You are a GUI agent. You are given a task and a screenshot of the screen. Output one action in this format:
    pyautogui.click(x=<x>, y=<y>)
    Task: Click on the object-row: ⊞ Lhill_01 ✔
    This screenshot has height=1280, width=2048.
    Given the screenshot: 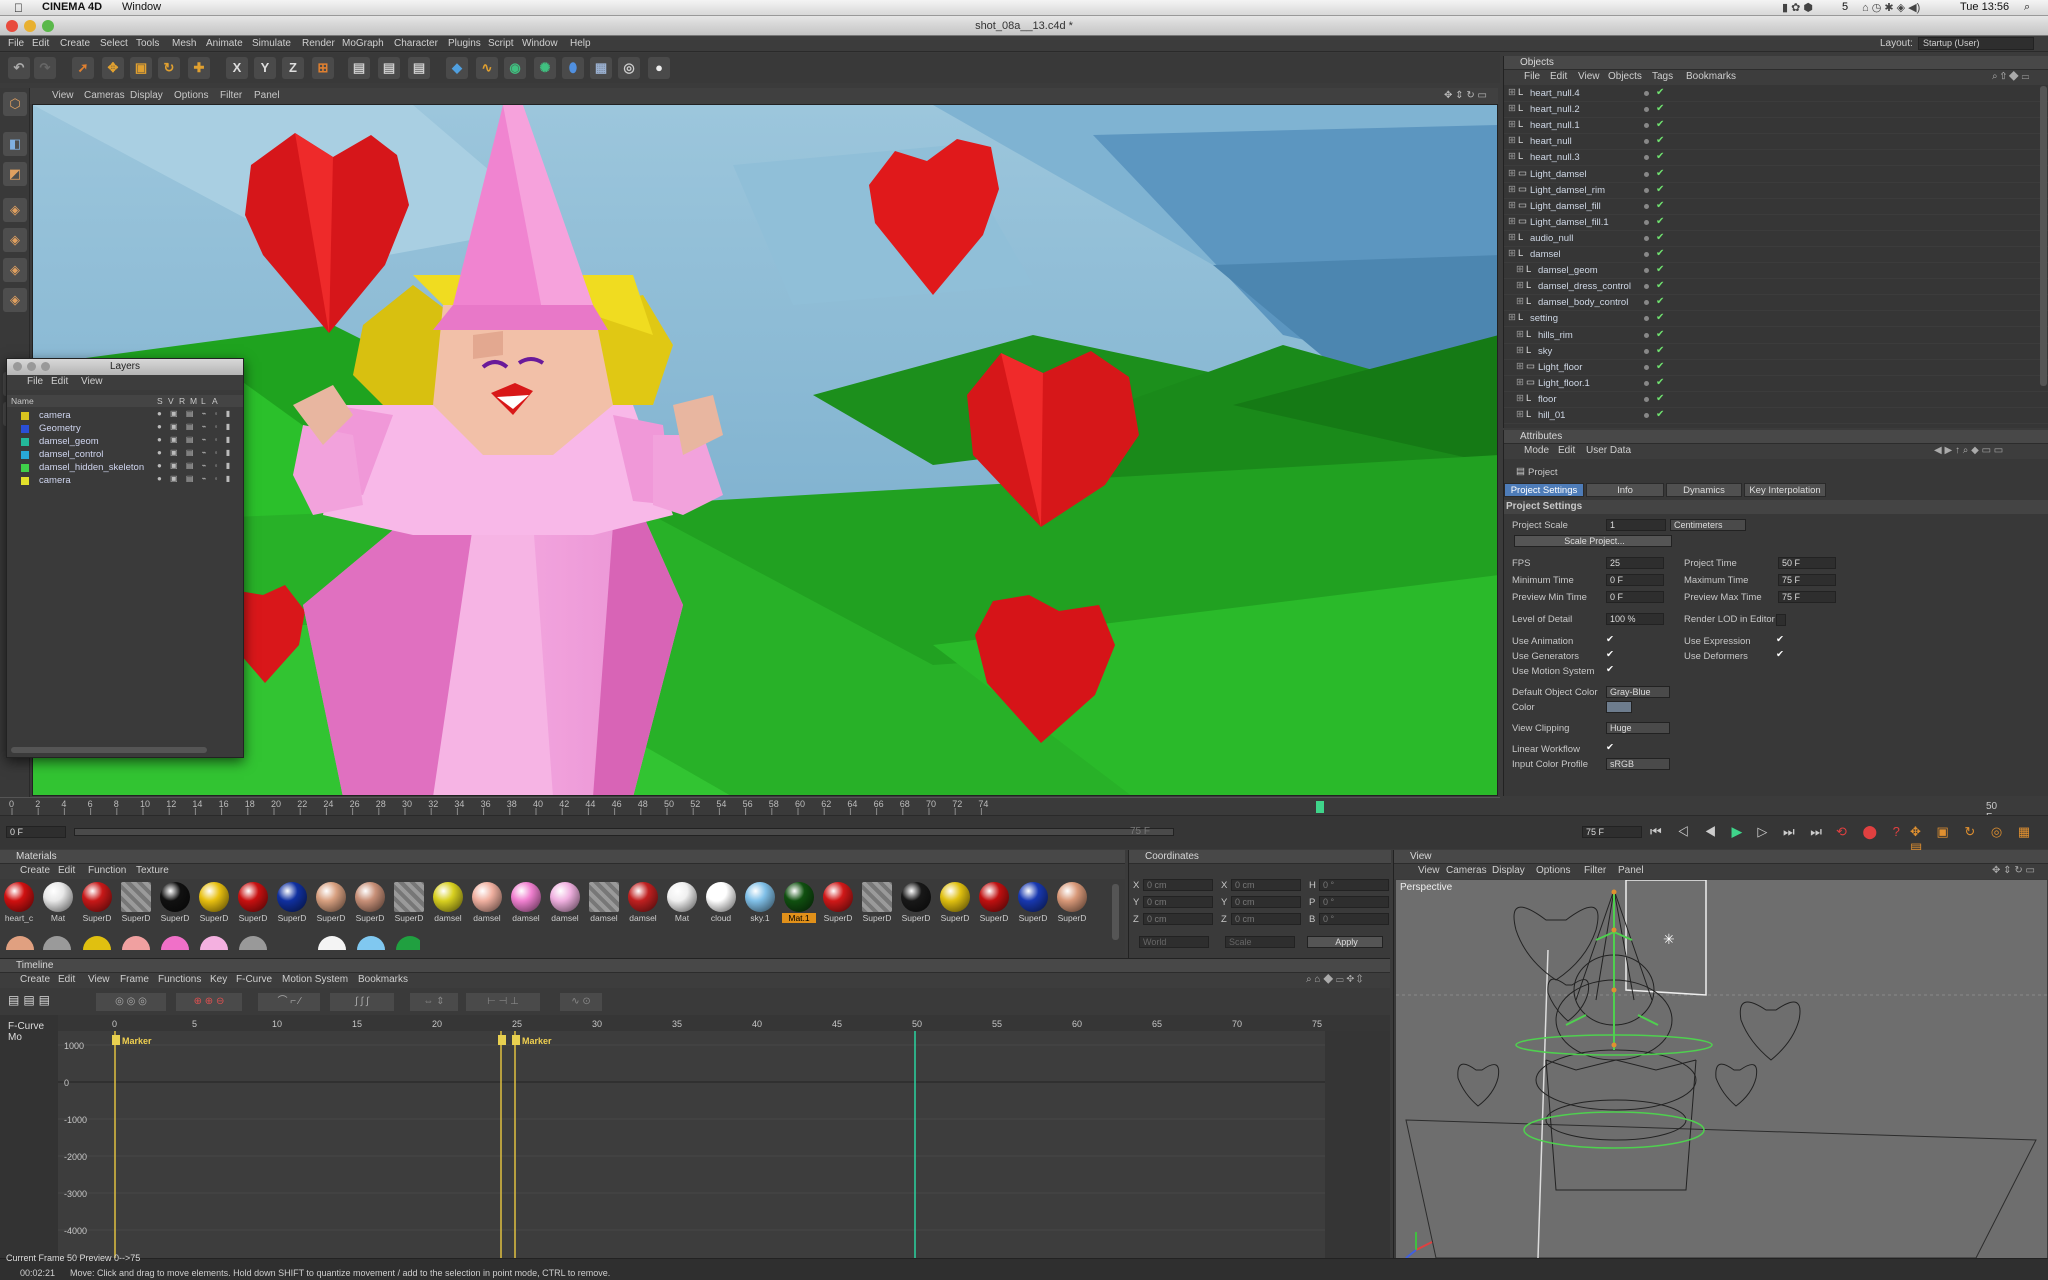 What is the action you would take?
    pyautogui.click(x=1776, y=416)
    